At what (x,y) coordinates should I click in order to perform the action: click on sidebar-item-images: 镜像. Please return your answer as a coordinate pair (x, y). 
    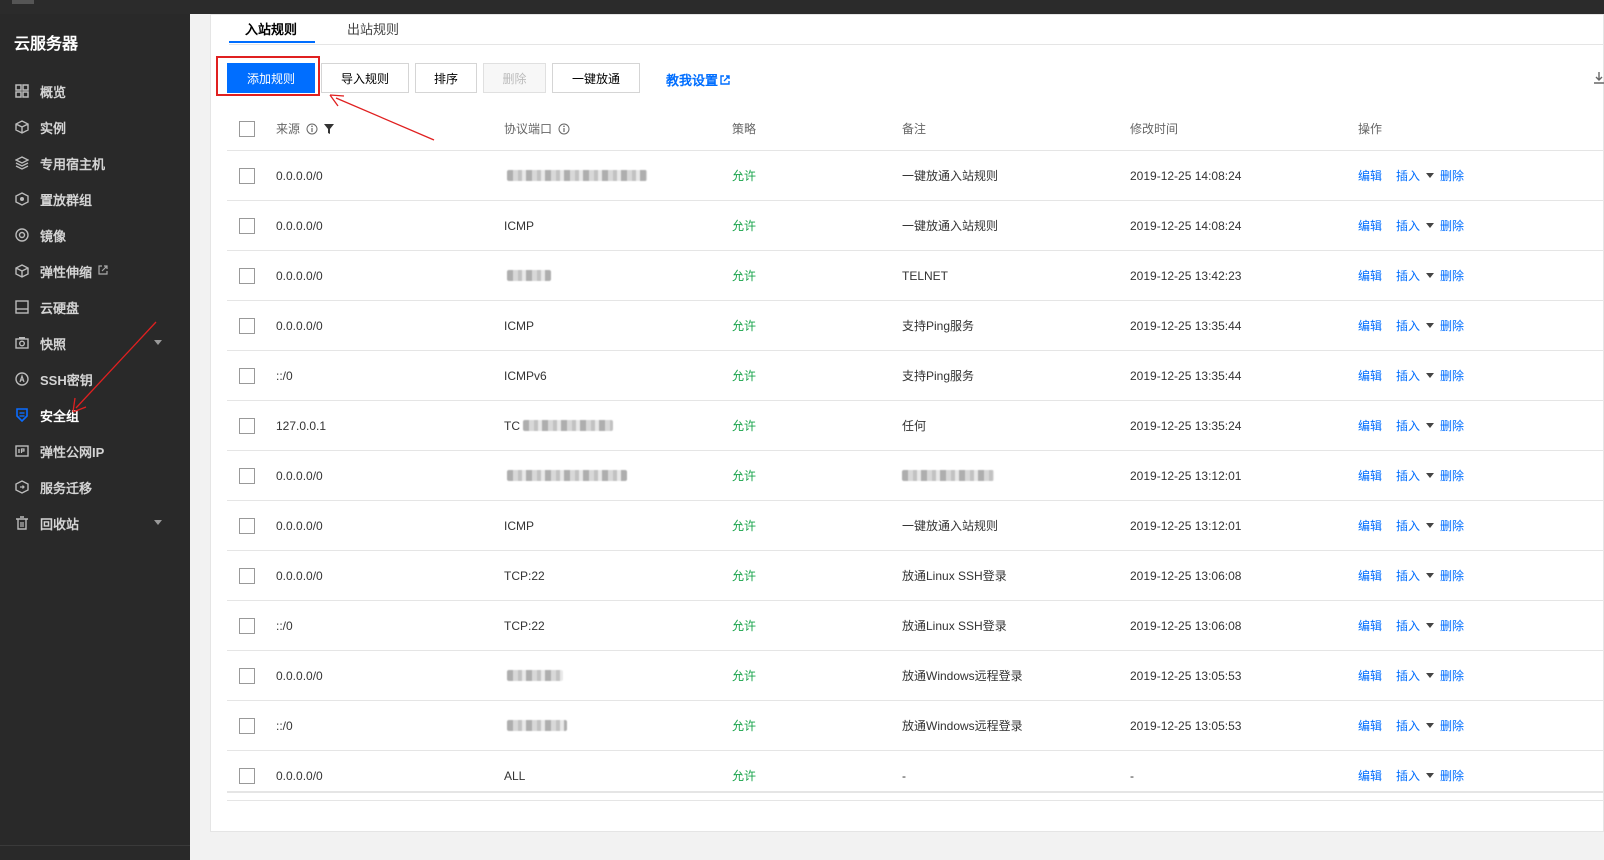
    Looking at the image, I should click on (95, 235).